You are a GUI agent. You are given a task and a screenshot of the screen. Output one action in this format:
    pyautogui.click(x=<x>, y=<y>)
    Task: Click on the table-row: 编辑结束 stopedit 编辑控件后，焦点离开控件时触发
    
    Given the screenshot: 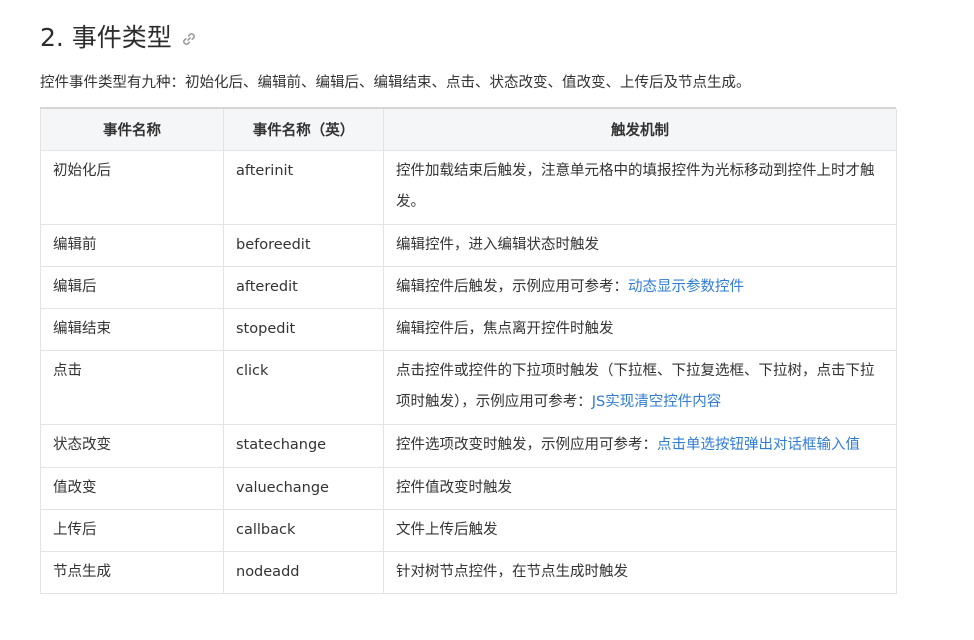 What is the action you would take?
    pyautogui.click(x=468, y=329)
    